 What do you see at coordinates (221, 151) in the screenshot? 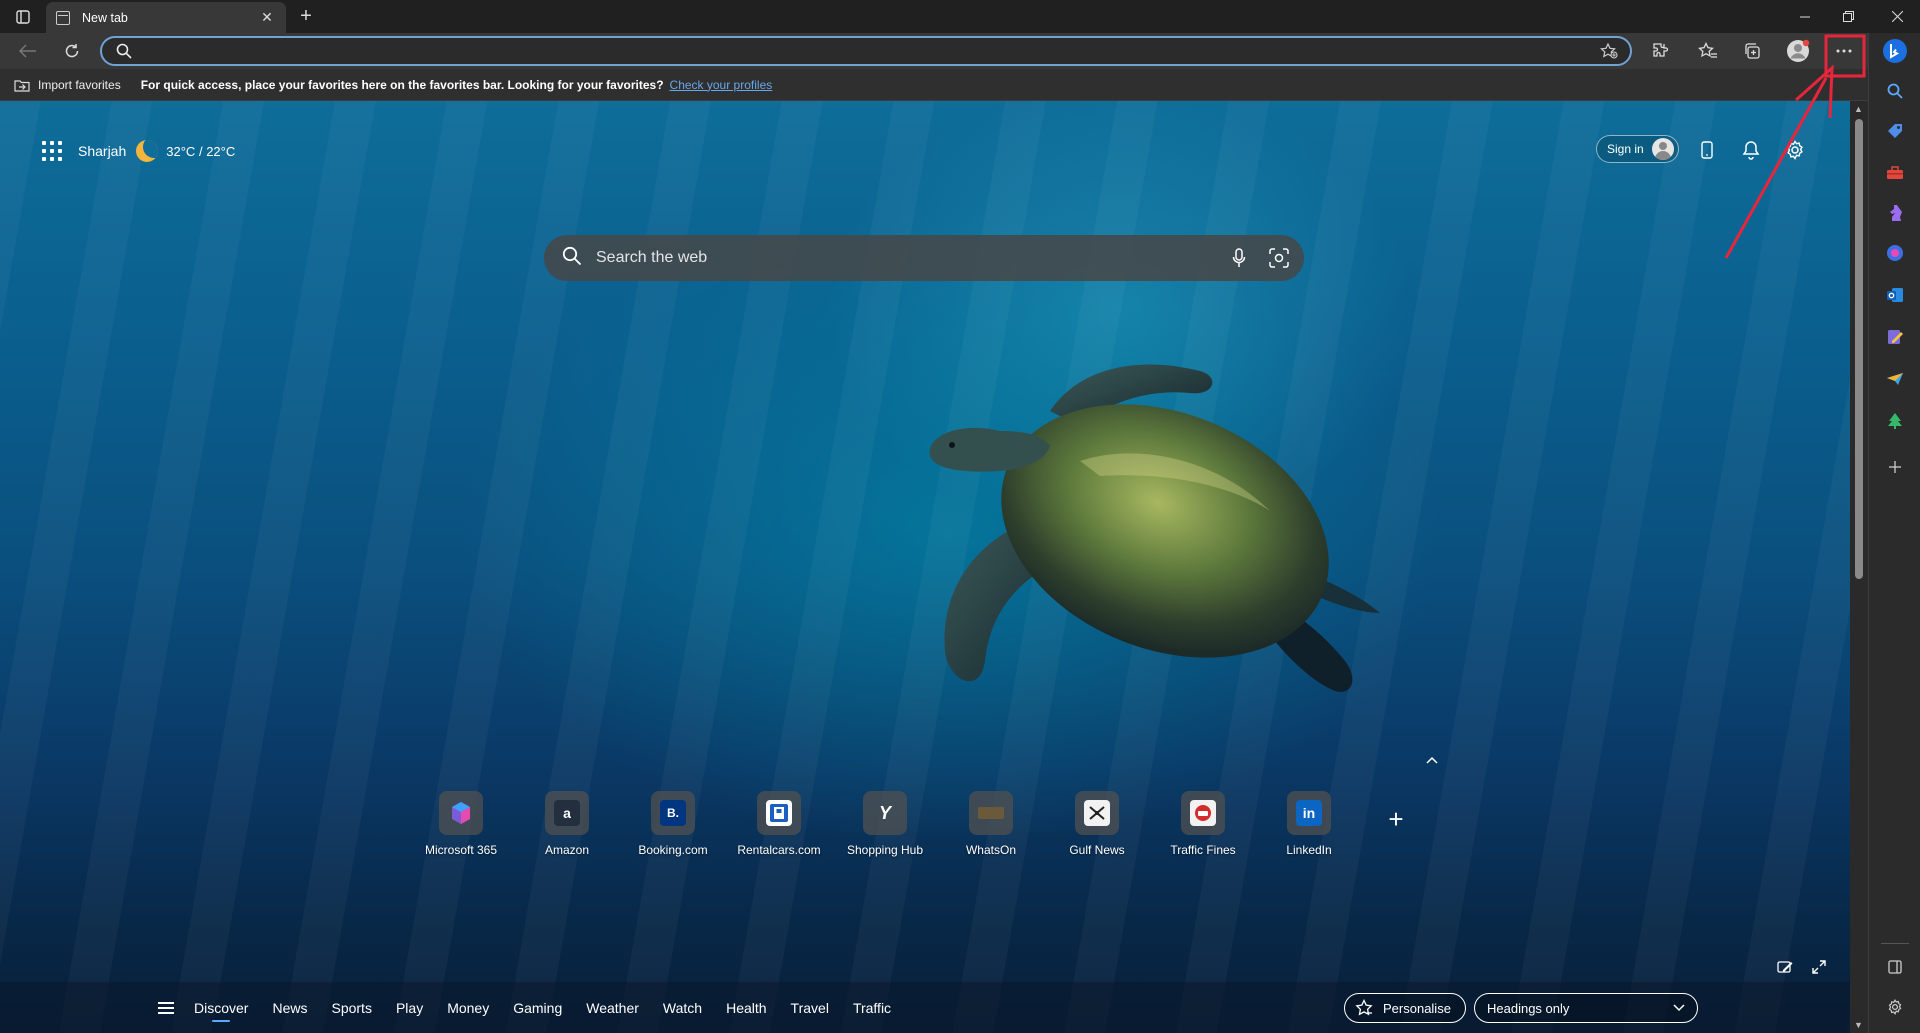
I see `weather-low: 22°C` at bounding box center [221, 151].